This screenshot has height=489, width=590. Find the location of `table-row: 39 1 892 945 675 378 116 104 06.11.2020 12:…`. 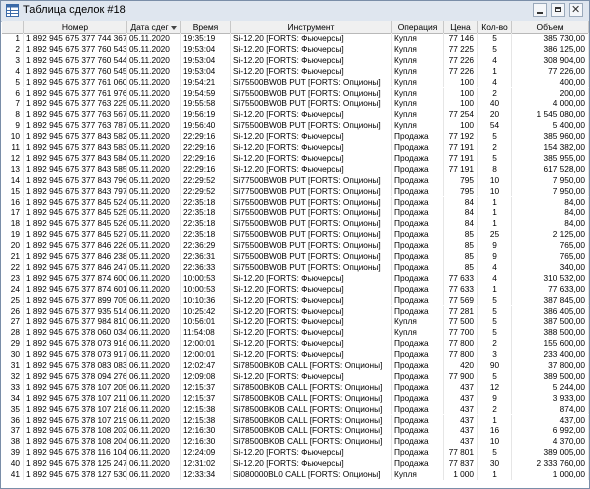

table-row: 39 1 892 945 675 378 116 104 06.11.2020 12:… is located at coordinates (295, 453).